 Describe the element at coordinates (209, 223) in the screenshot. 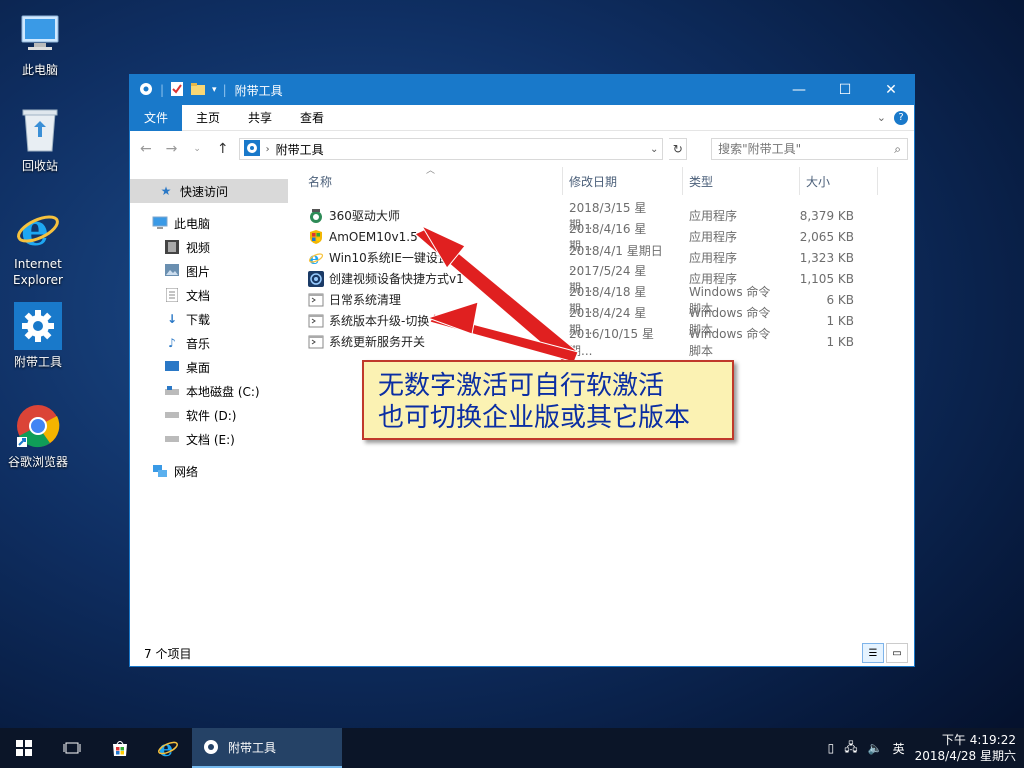

I see `nav-this-pc: 此电脑` at that location.